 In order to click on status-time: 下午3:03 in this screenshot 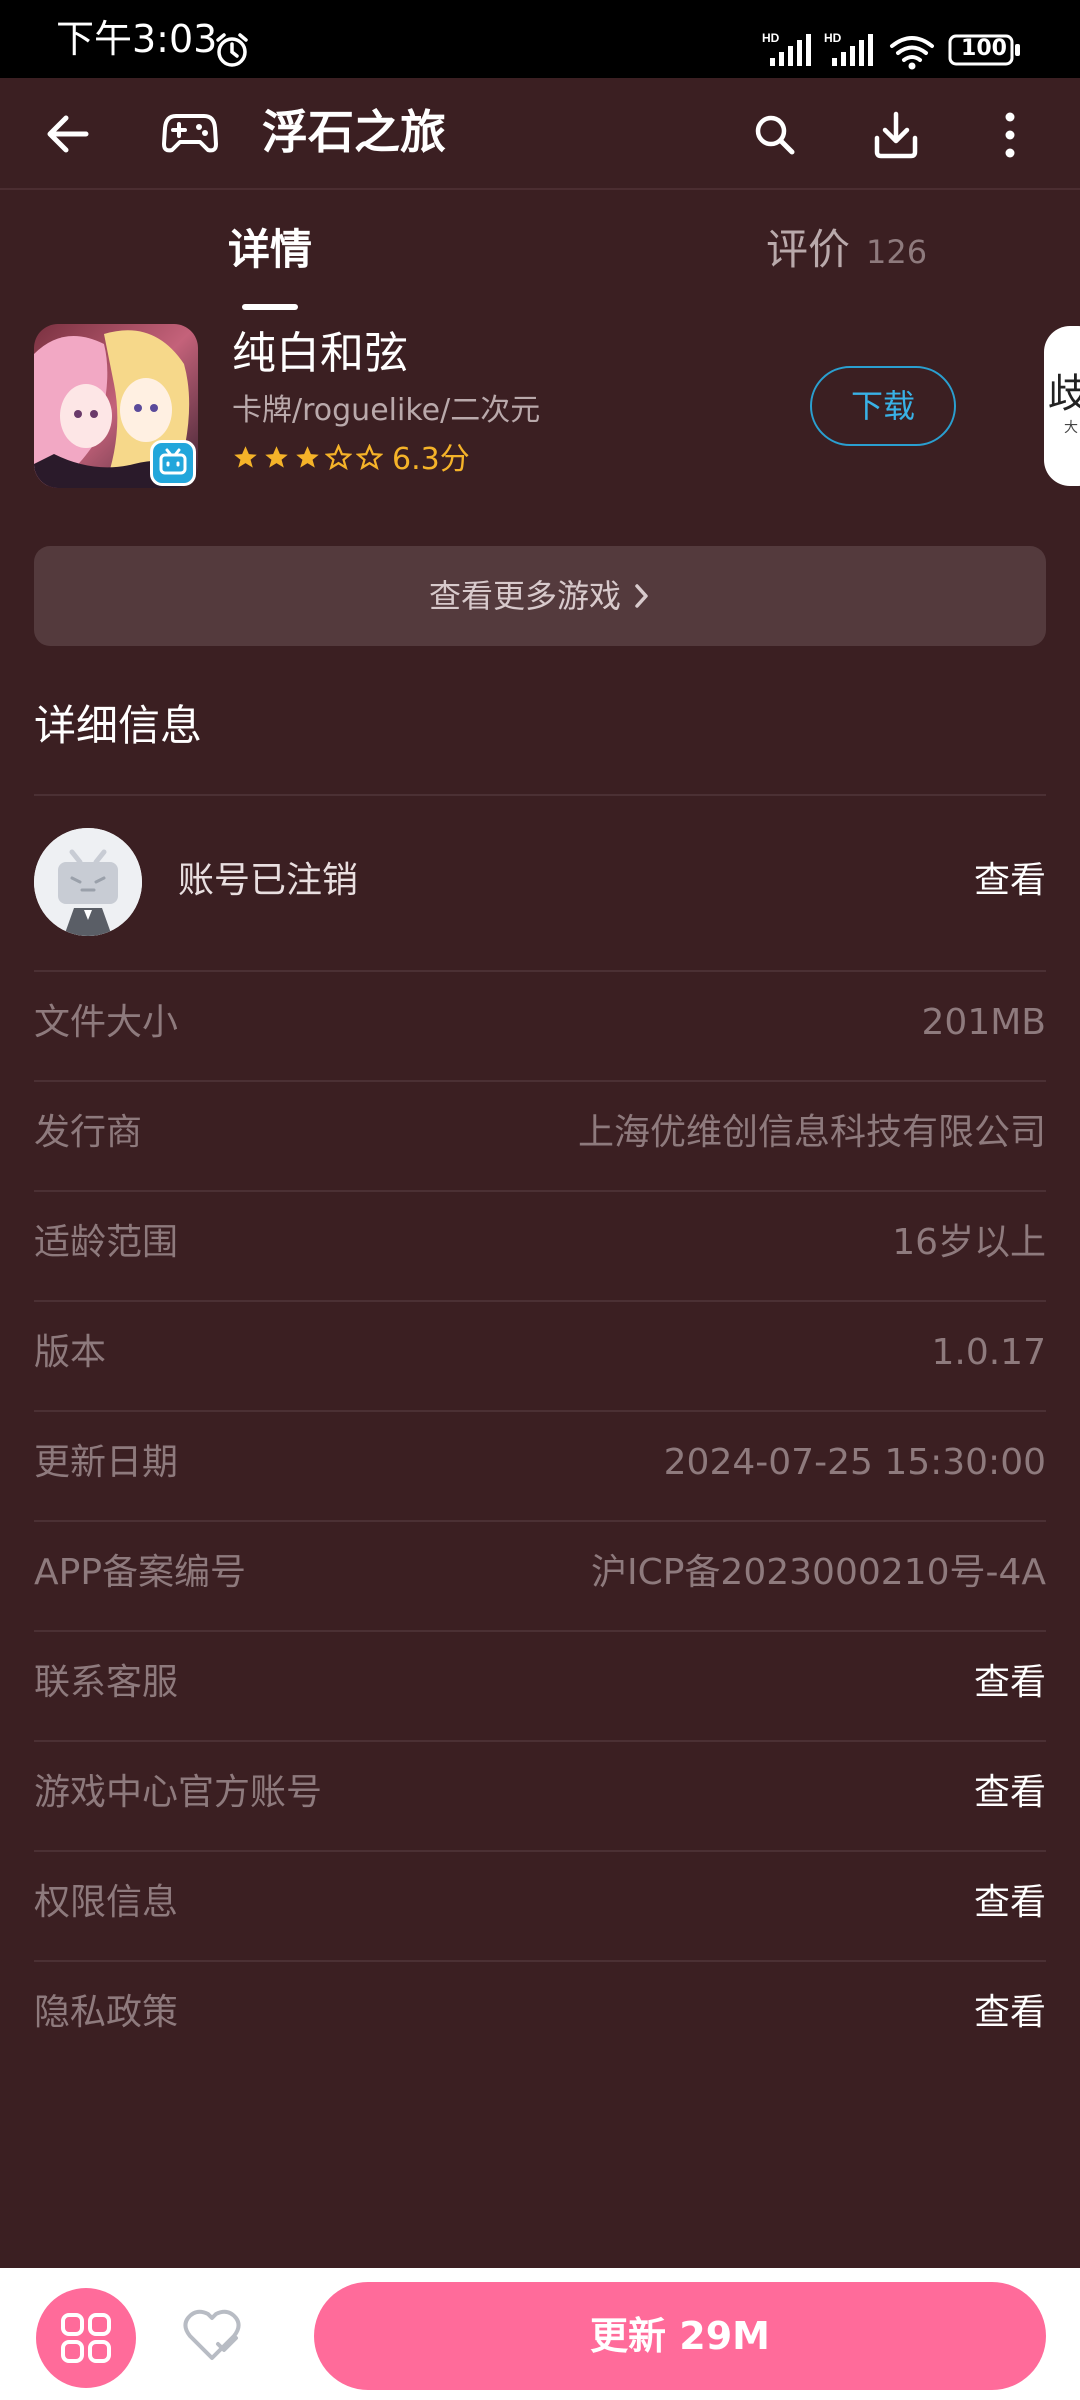, I will do `click(137, 39)`.